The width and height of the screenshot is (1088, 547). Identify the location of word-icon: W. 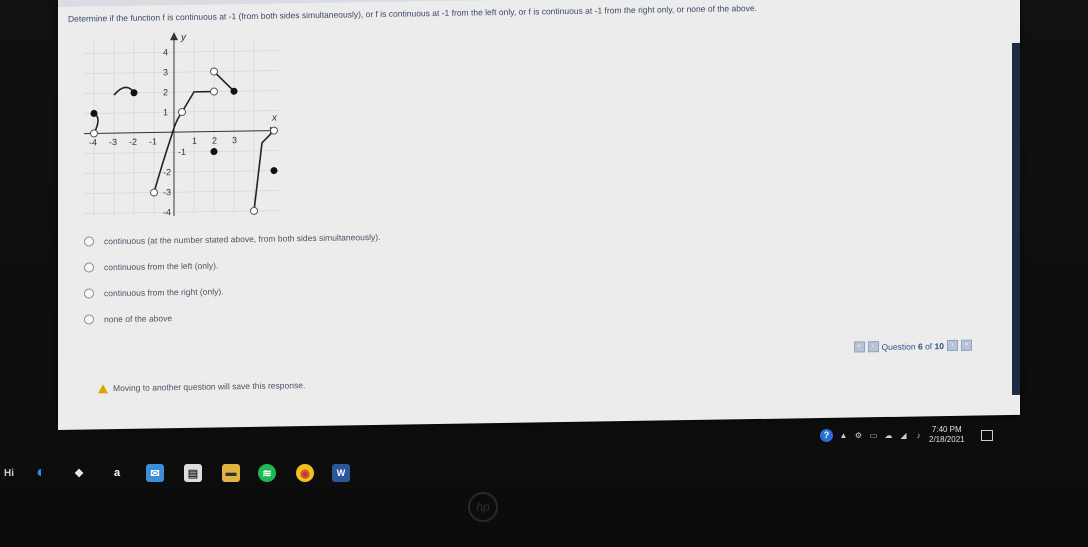
(341, 473).